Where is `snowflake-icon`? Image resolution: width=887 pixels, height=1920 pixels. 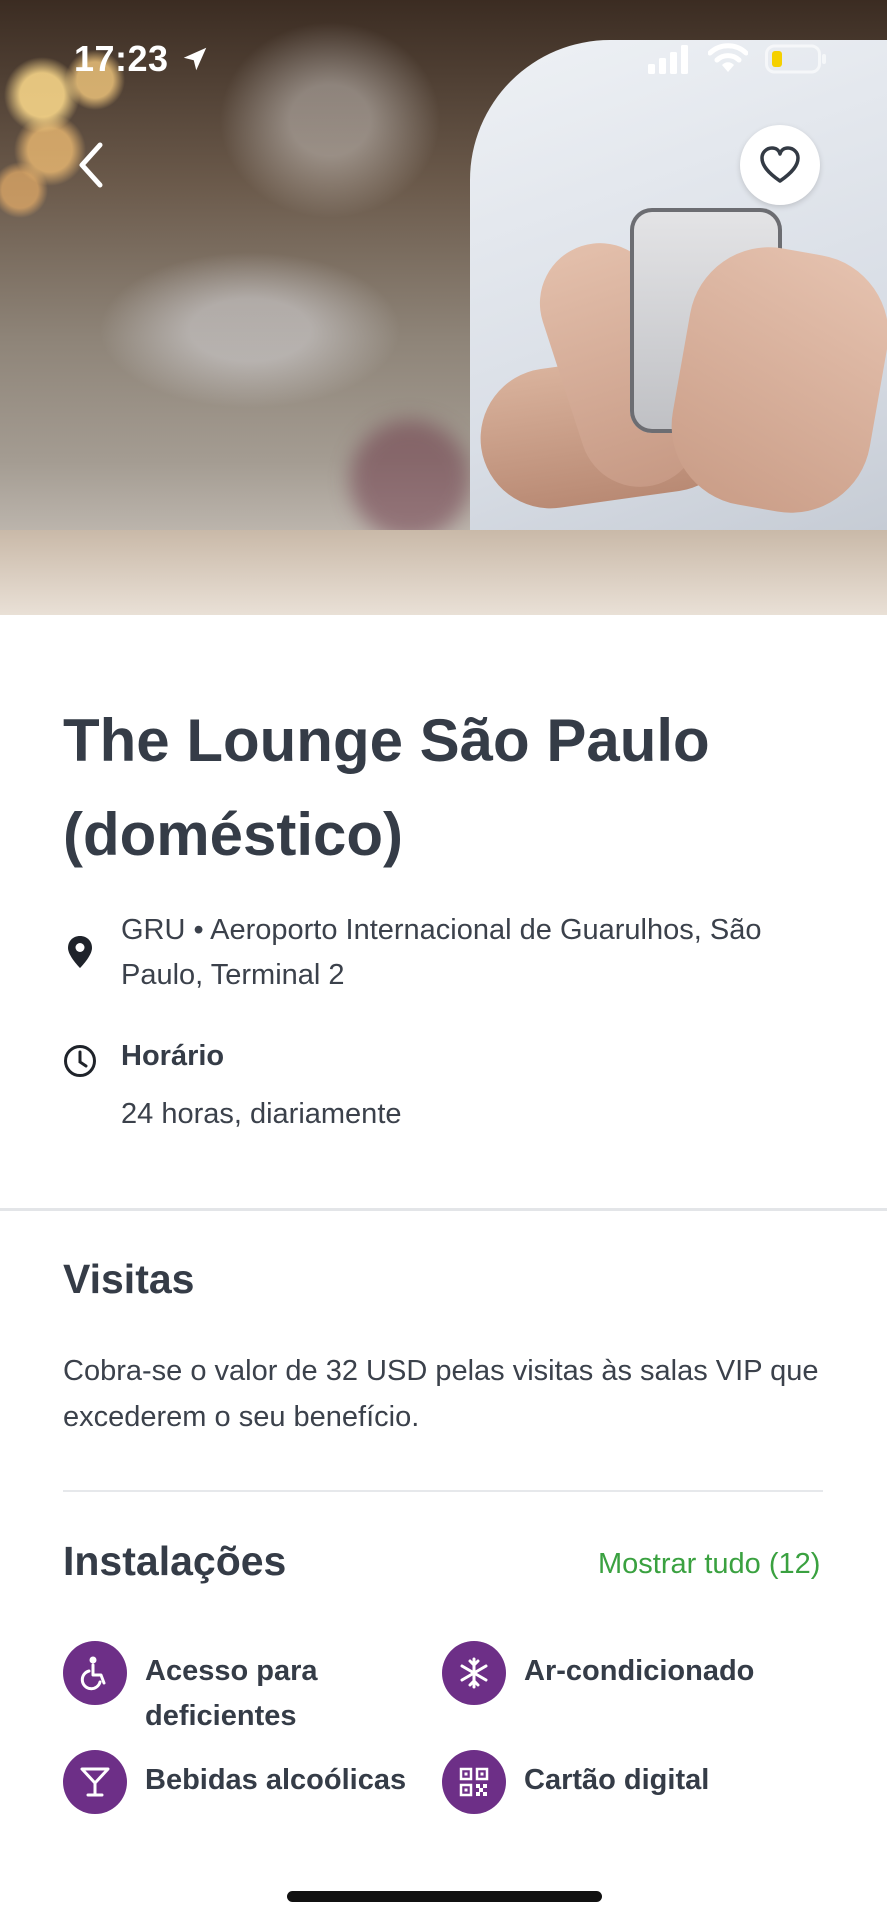
snowflake-icon is located at coordinates (474, 1673).